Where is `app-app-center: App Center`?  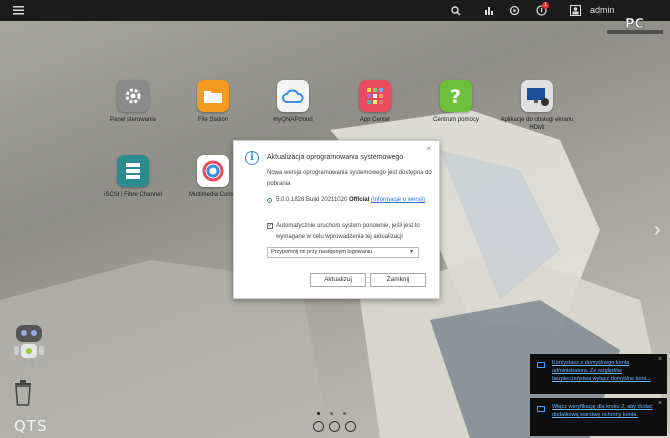
app-app-center: App Center is located at coordinates (375, 102).